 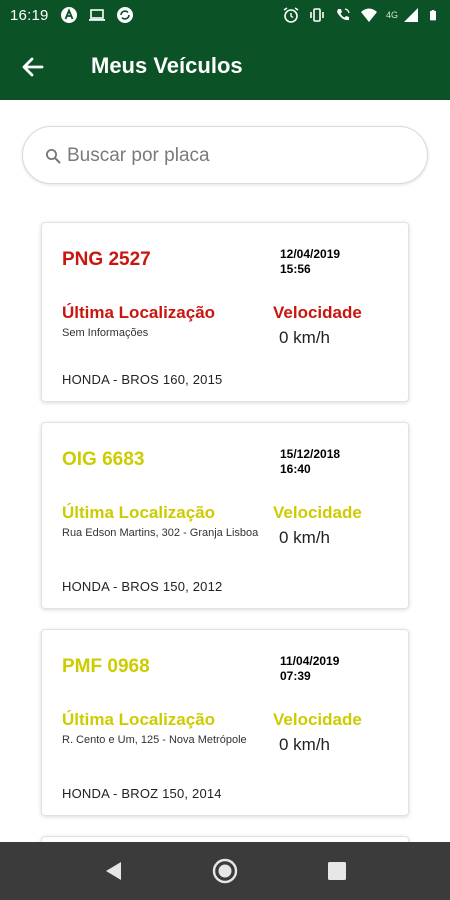 I want to click on page-title: Meus Veículos, so click(x=167, y=65).